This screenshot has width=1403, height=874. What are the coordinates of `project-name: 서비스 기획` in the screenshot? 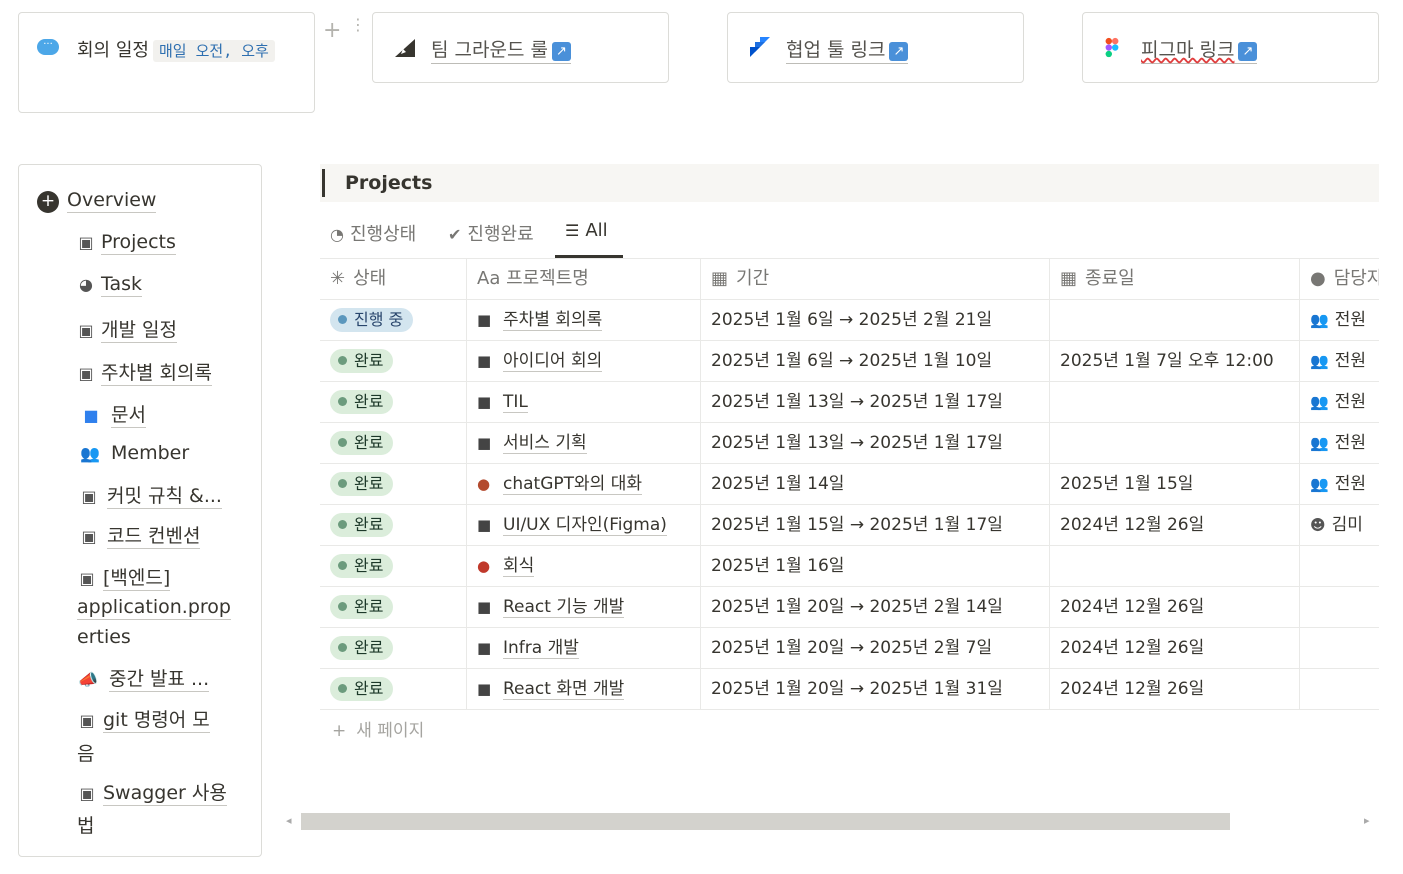 It's located at (545, 443).